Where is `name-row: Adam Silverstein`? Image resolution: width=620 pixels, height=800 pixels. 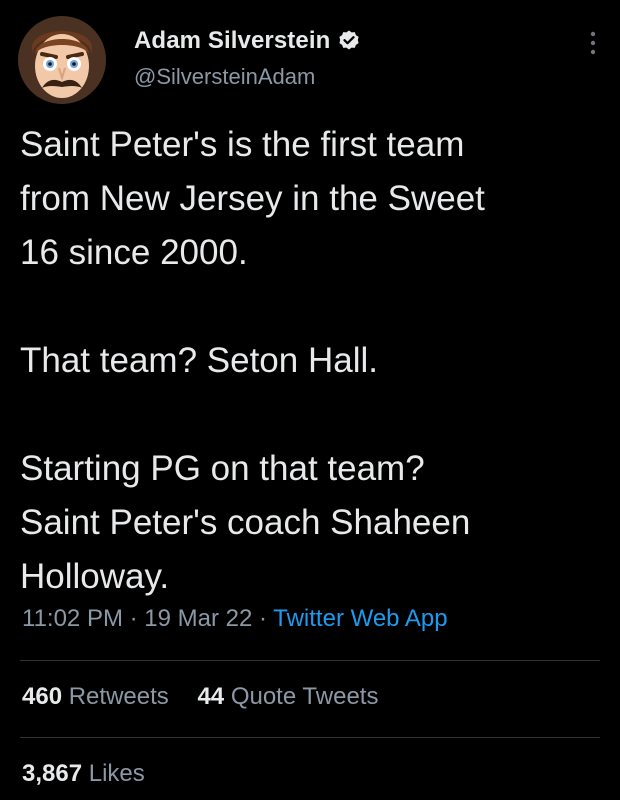
name-row: Adam Silverstein is located at coordinates (247, 41).